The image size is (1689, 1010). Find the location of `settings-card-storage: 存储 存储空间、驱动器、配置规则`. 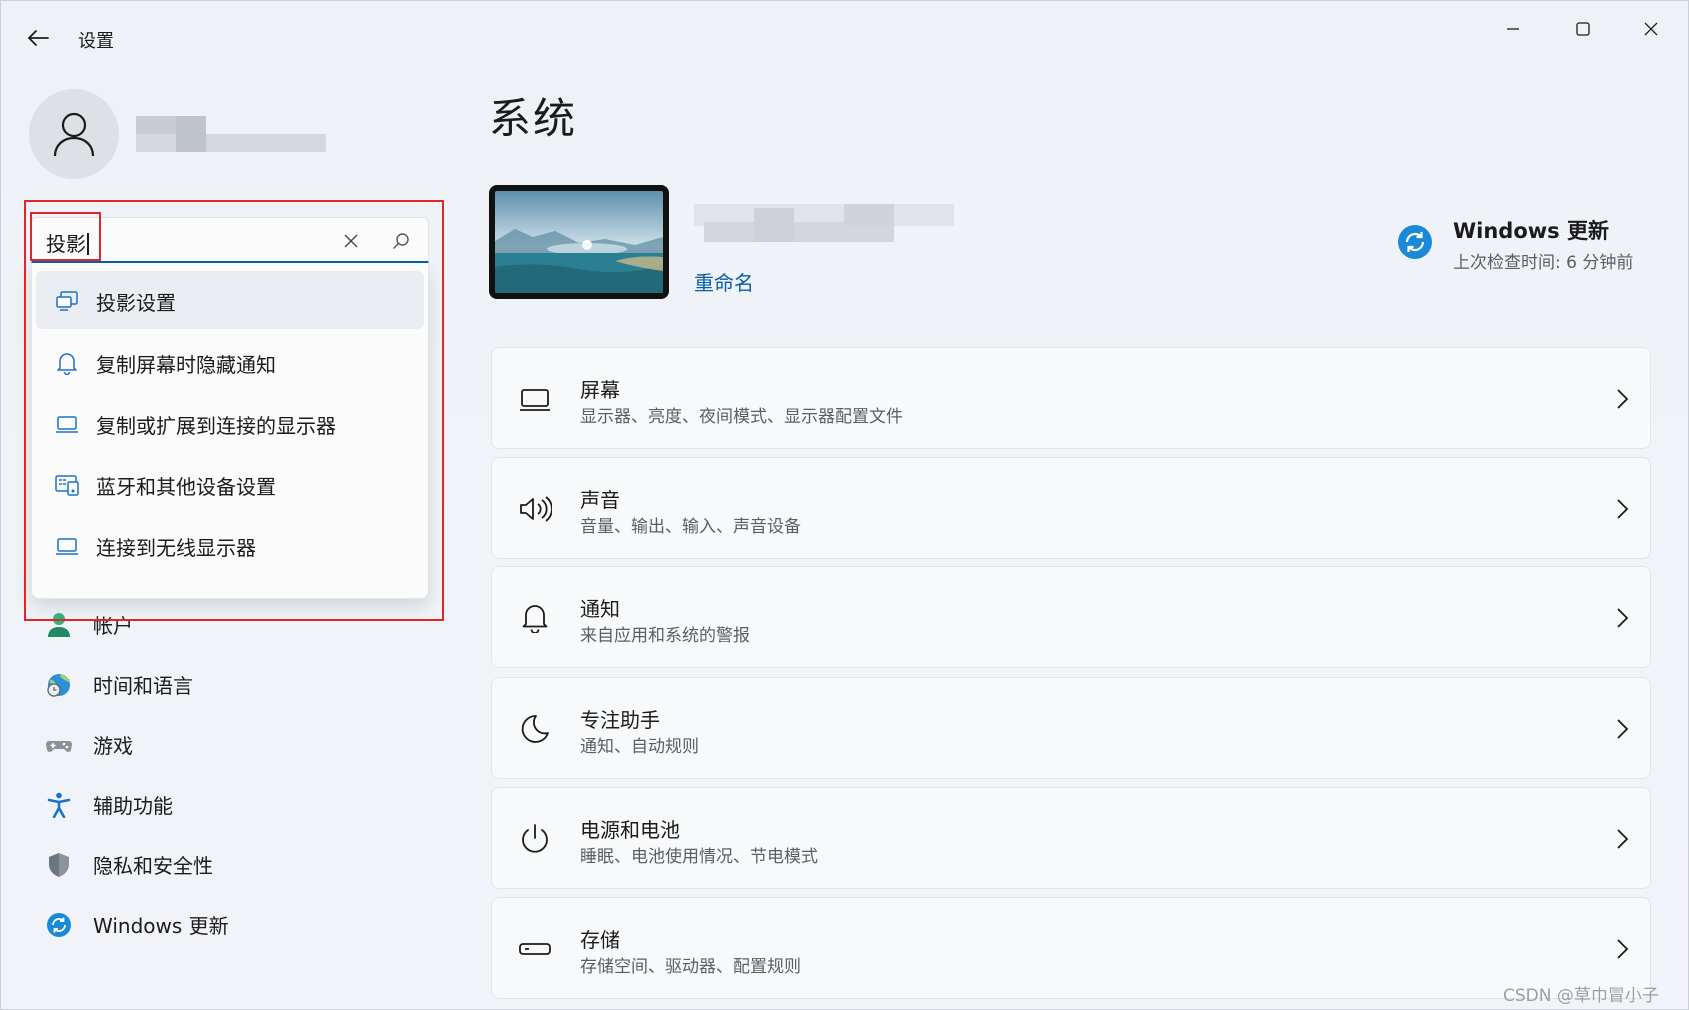

settings-card-storage: 存储 存储空间、驱动器、配置规则 is located at coordinates (1071, 948).